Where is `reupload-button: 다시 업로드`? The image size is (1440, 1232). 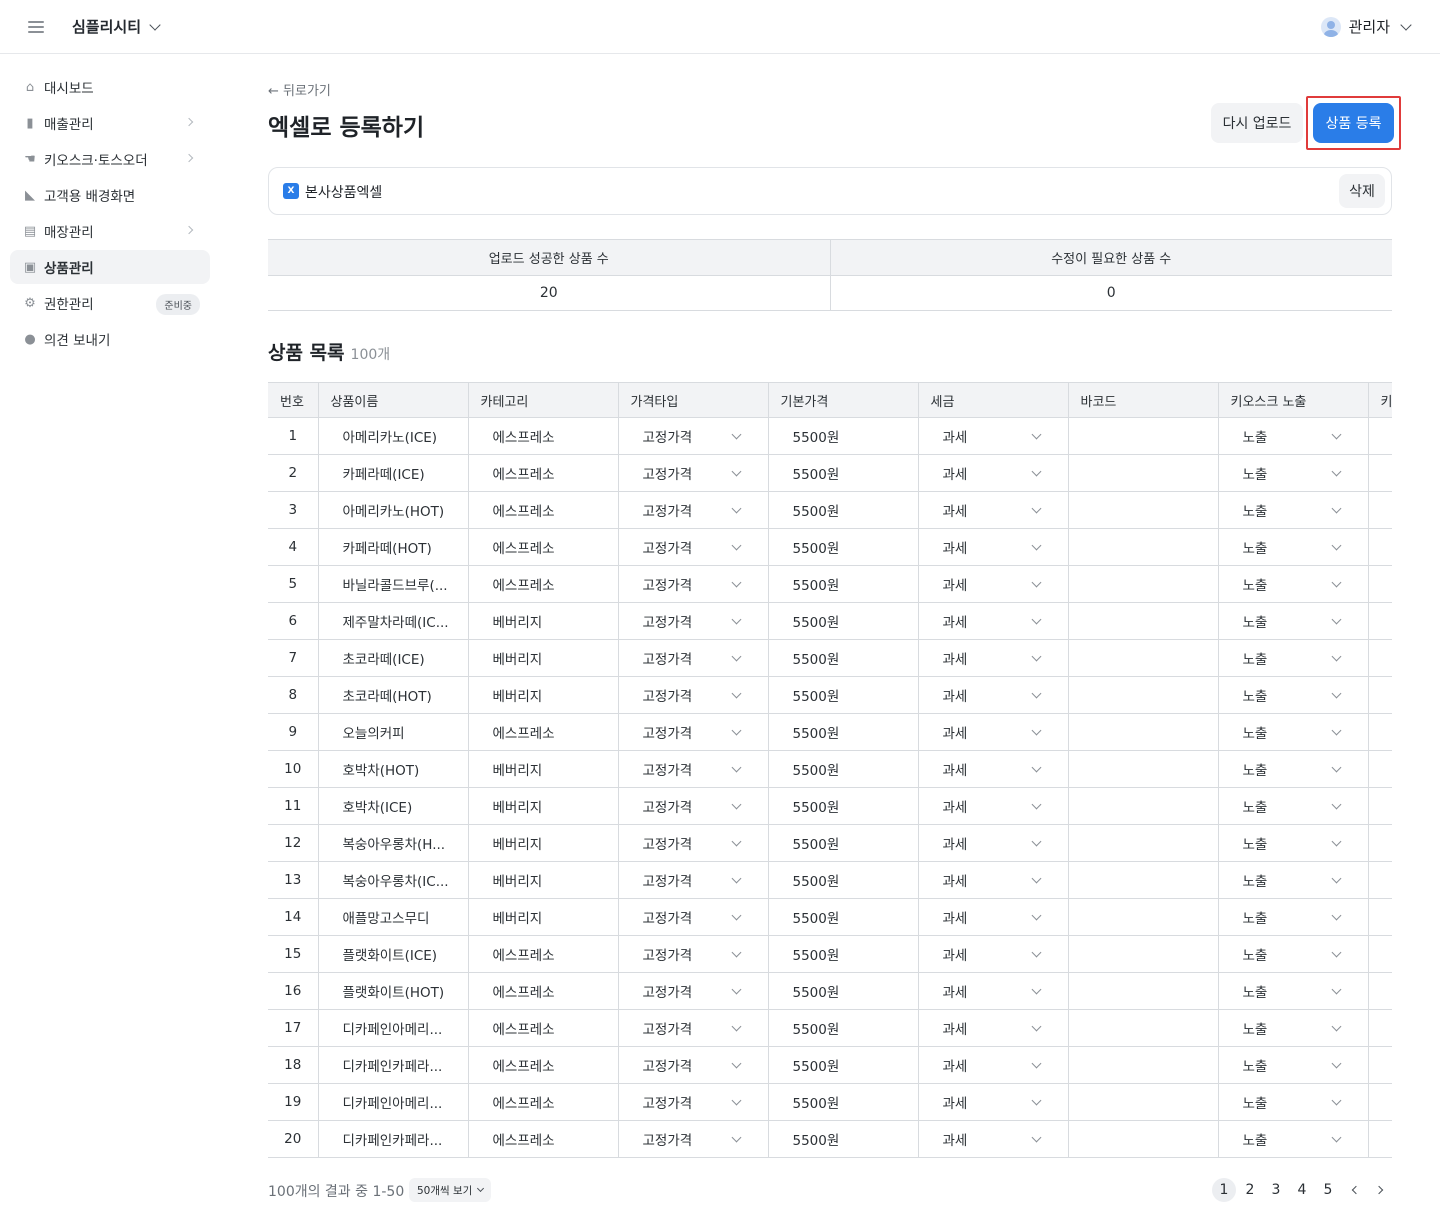 reupload-button: 다시 업로드 is located at coordinates (1257, 123).